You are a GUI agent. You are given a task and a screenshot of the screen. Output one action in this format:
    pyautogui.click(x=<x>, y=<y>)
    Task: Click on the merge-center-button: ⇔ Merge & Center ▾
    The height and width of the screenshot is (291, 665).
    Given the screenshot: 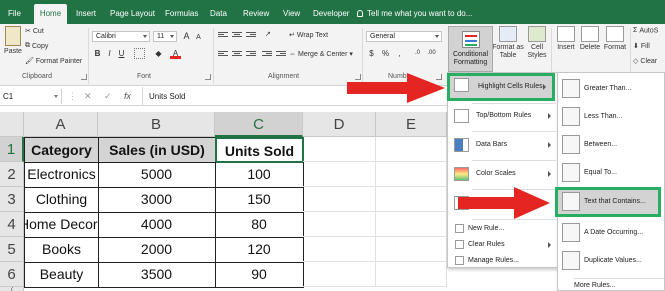 What is the action you would take?
    pyautogui.click(x=321, y=54)
    